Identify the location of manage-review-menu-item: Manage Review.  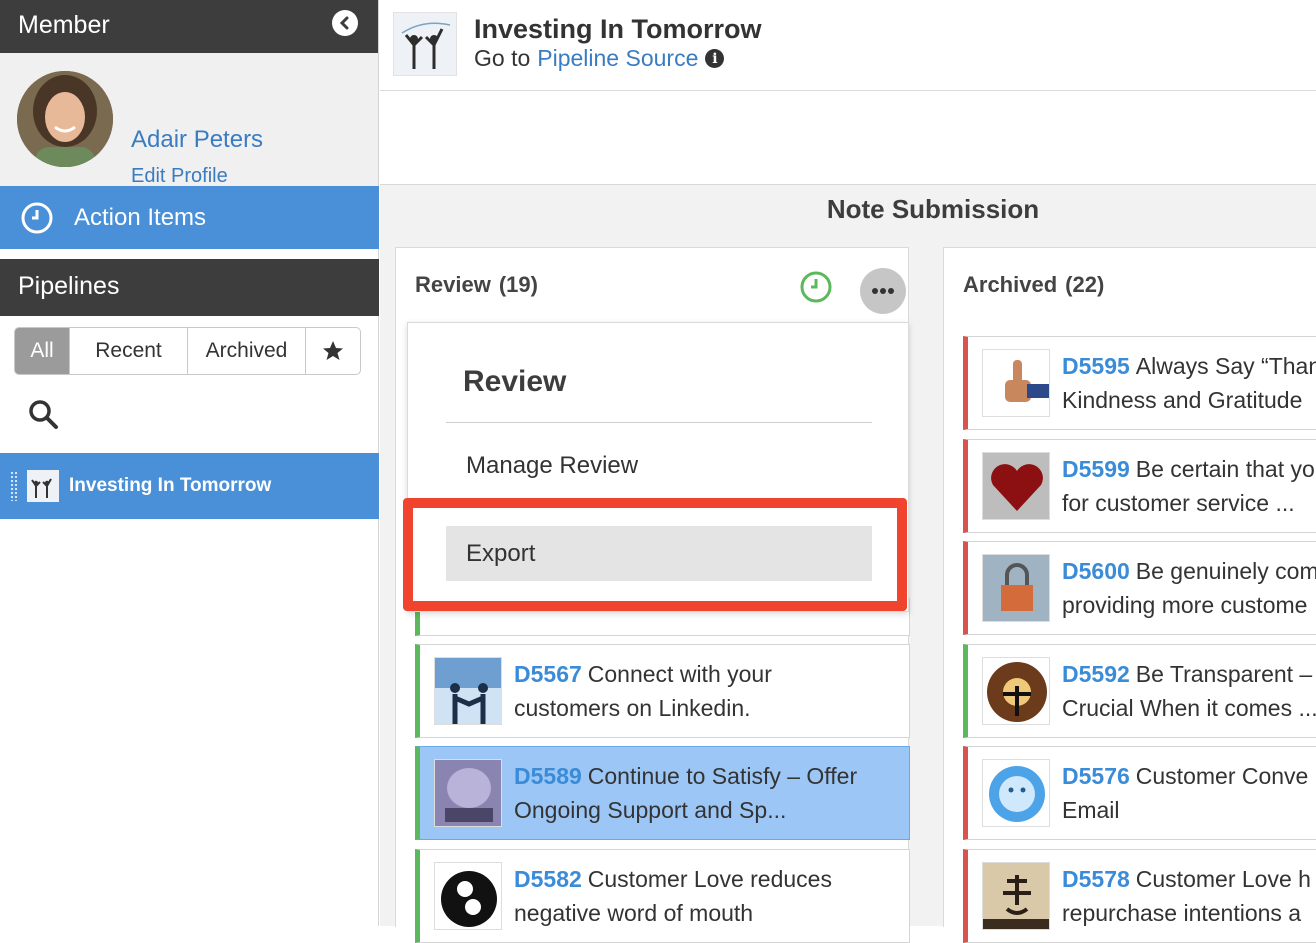
(659, 465).